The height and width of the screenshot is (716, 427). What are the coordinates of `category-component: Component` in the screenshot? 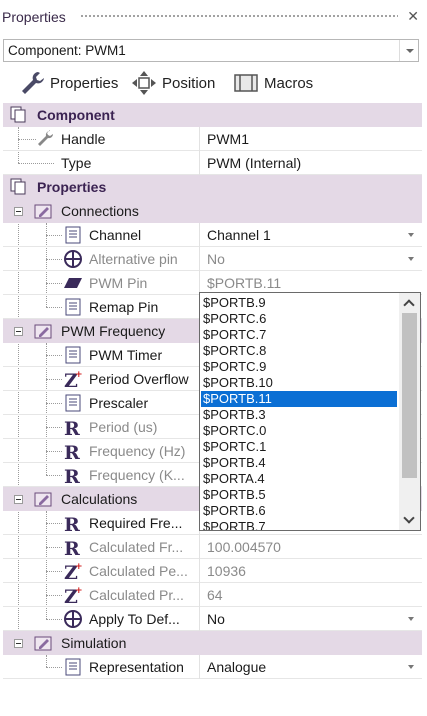 It's located at (212, 115).